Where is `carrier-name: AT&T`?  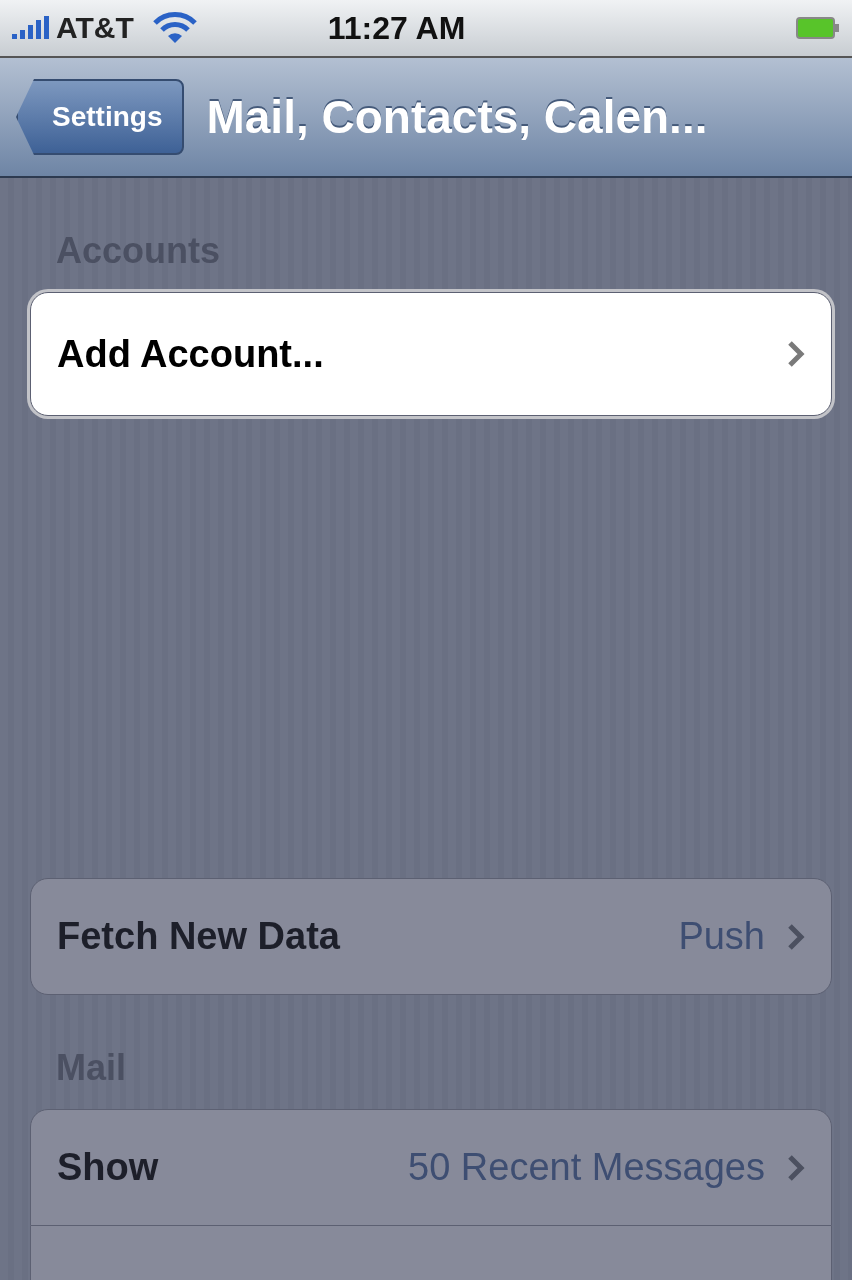
carrier-name: AT&T is located at coordinates (95, 28).